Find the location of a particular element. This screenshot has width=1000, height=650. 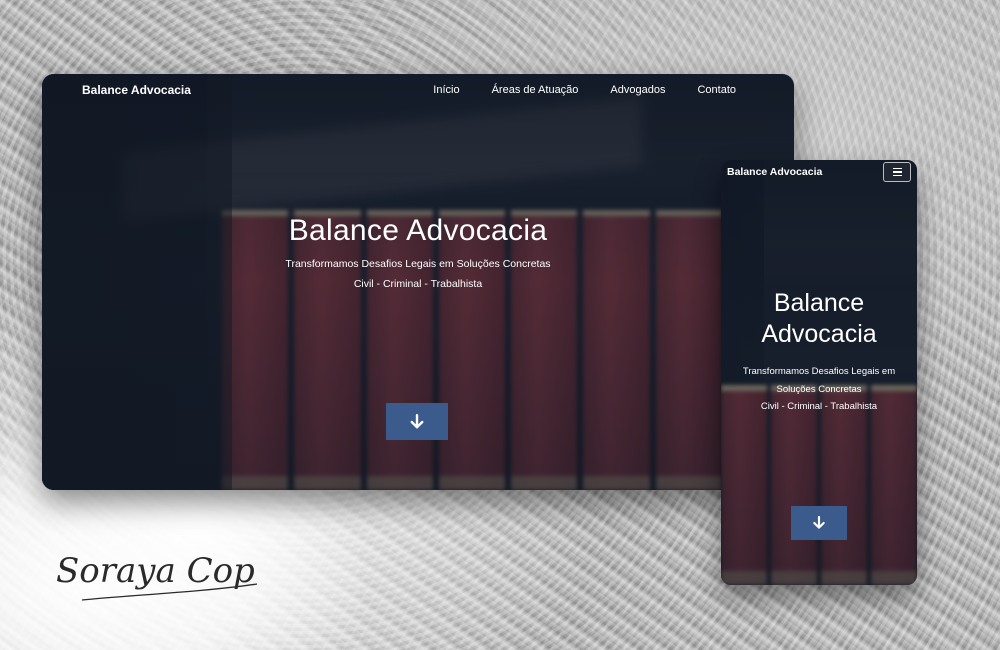

nav-link-contato: Contato is located at coordinates (716, 90).